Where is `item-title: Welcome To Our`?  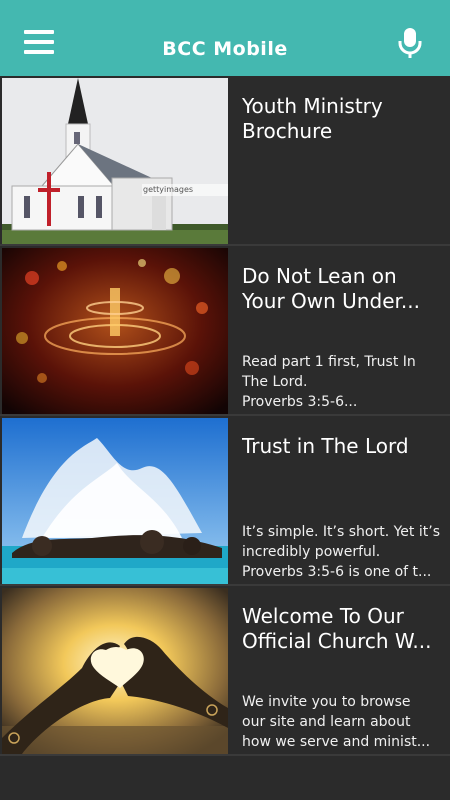 item-title: Welcome To Our is located at coordinates (323, 616).